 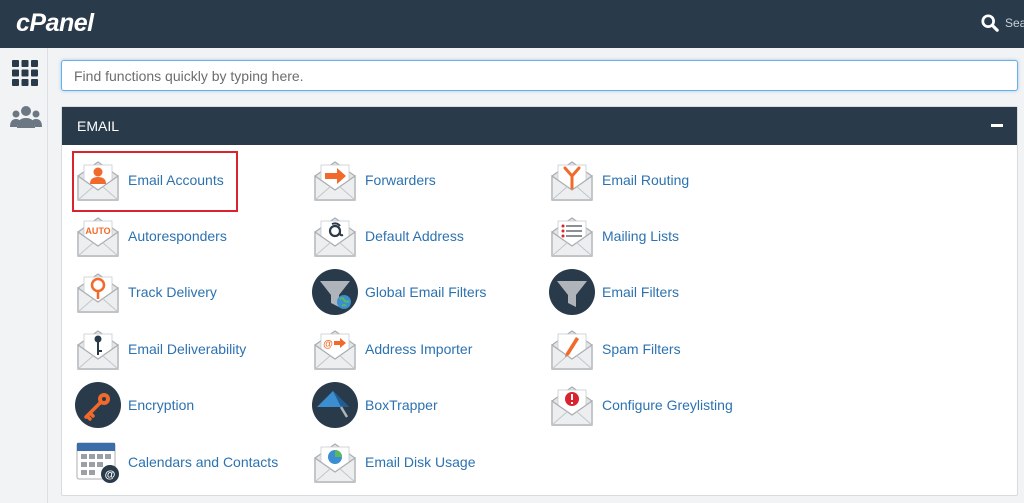 I want to click on address-importer-link: @ Address Importer, so click(x=426, y=349).